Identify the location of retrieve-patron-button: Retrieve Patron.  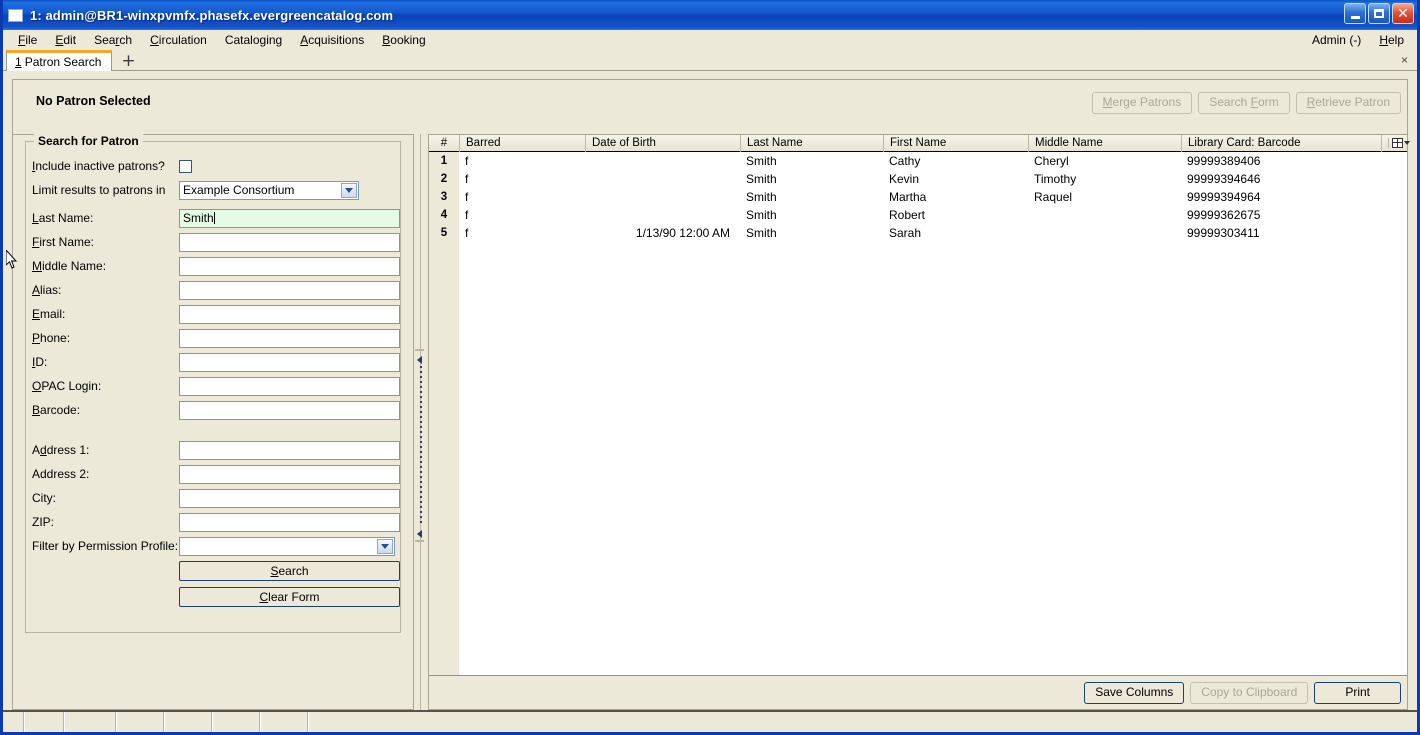
(1348, 103).